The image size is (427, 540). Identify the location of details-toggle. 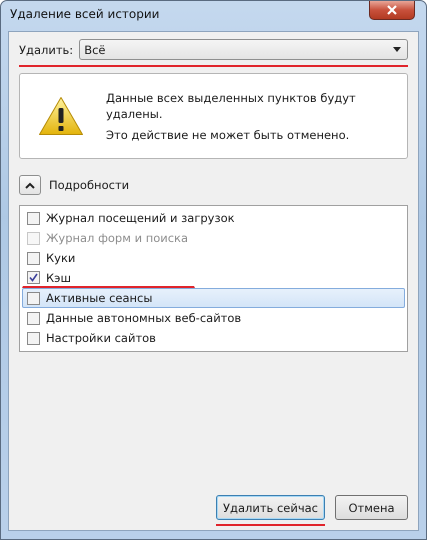
(30, 185).